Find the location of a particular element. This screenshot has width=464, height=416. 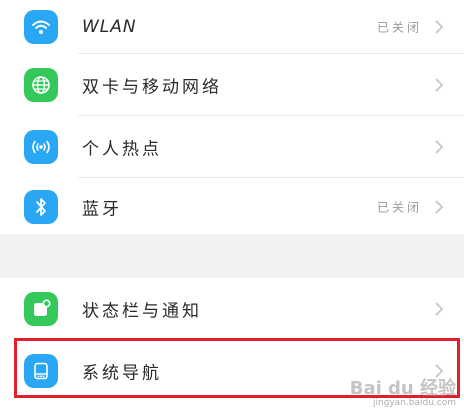

settings-row-status-bar: 状态栏与通知 is located at coordinates (232, 309).